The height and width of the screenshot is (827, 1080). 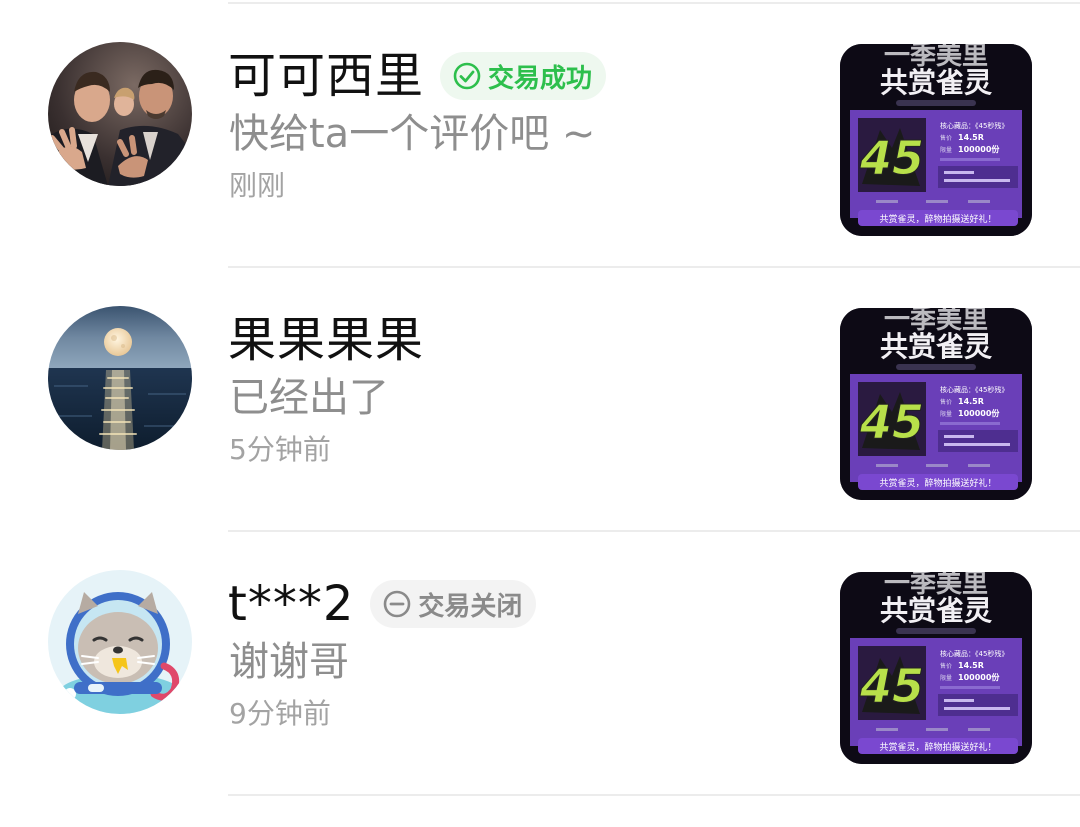 I want to click on username: 果果果果, so click(x=326, y=340).